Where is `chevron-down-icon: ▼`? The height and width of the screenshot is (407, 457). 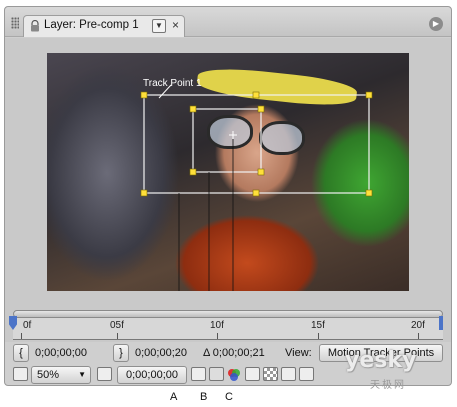 chevron-down-icon: ▼ is located at coordinates (82, 374).